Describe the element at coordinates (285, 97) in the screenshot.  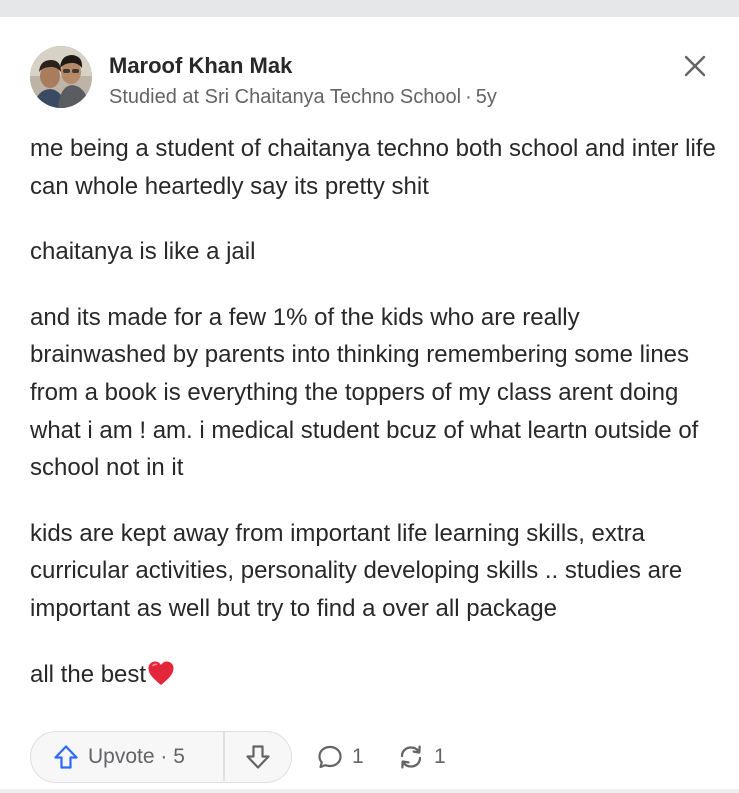
I see `author-credential: Studied at Sri Chaitanya Techno School` at that location.